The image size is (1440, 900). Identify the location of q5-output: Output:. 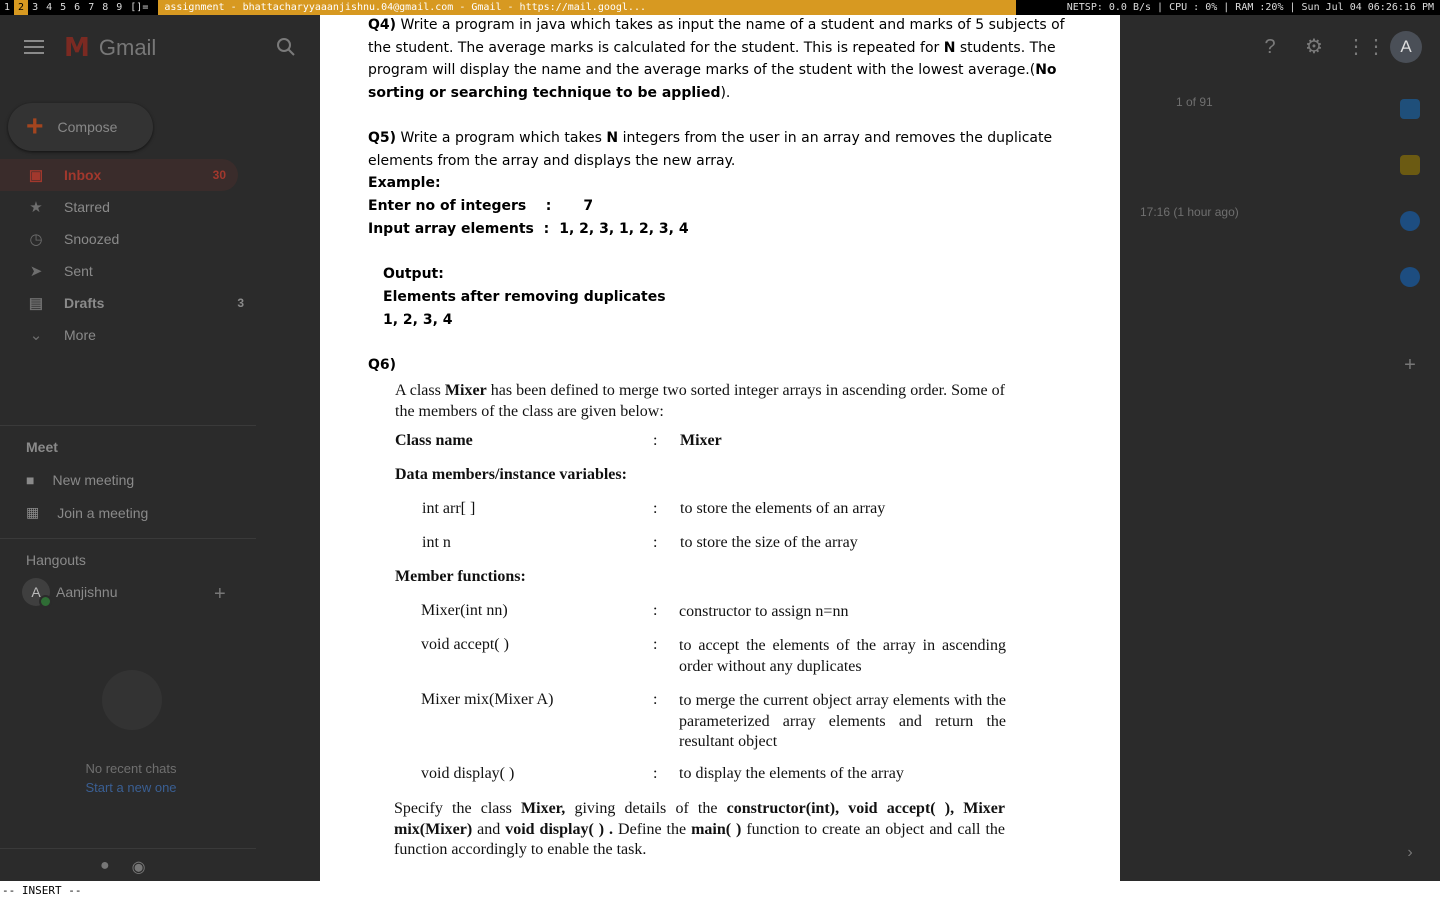
(413, 274).